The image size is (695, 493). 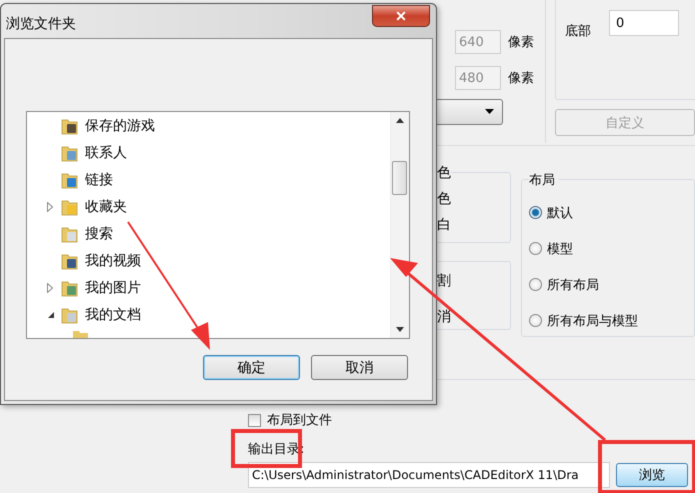 I want to click on scroll-up-icon, so click(x=400, y=120).